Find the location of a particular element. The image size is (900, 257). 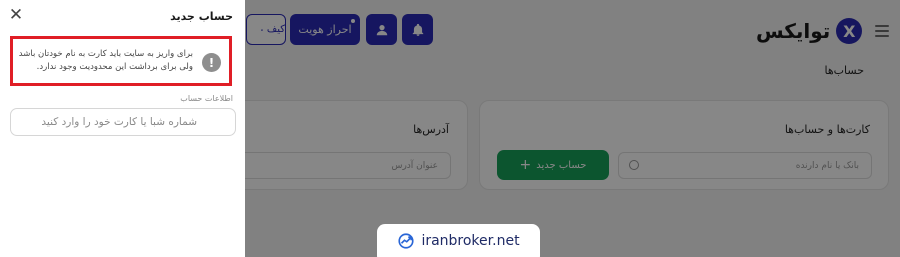

drawer-title: حساب جدید is located at coordinates (201, 16).